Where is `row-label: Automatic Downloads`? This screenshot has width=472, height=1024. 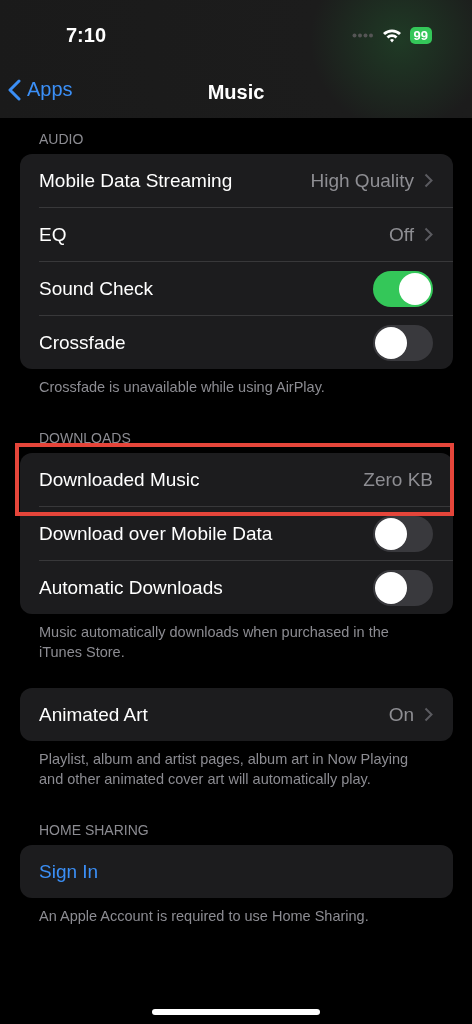
row-label: Automatic Downloads is located at coordinates (131, 587).